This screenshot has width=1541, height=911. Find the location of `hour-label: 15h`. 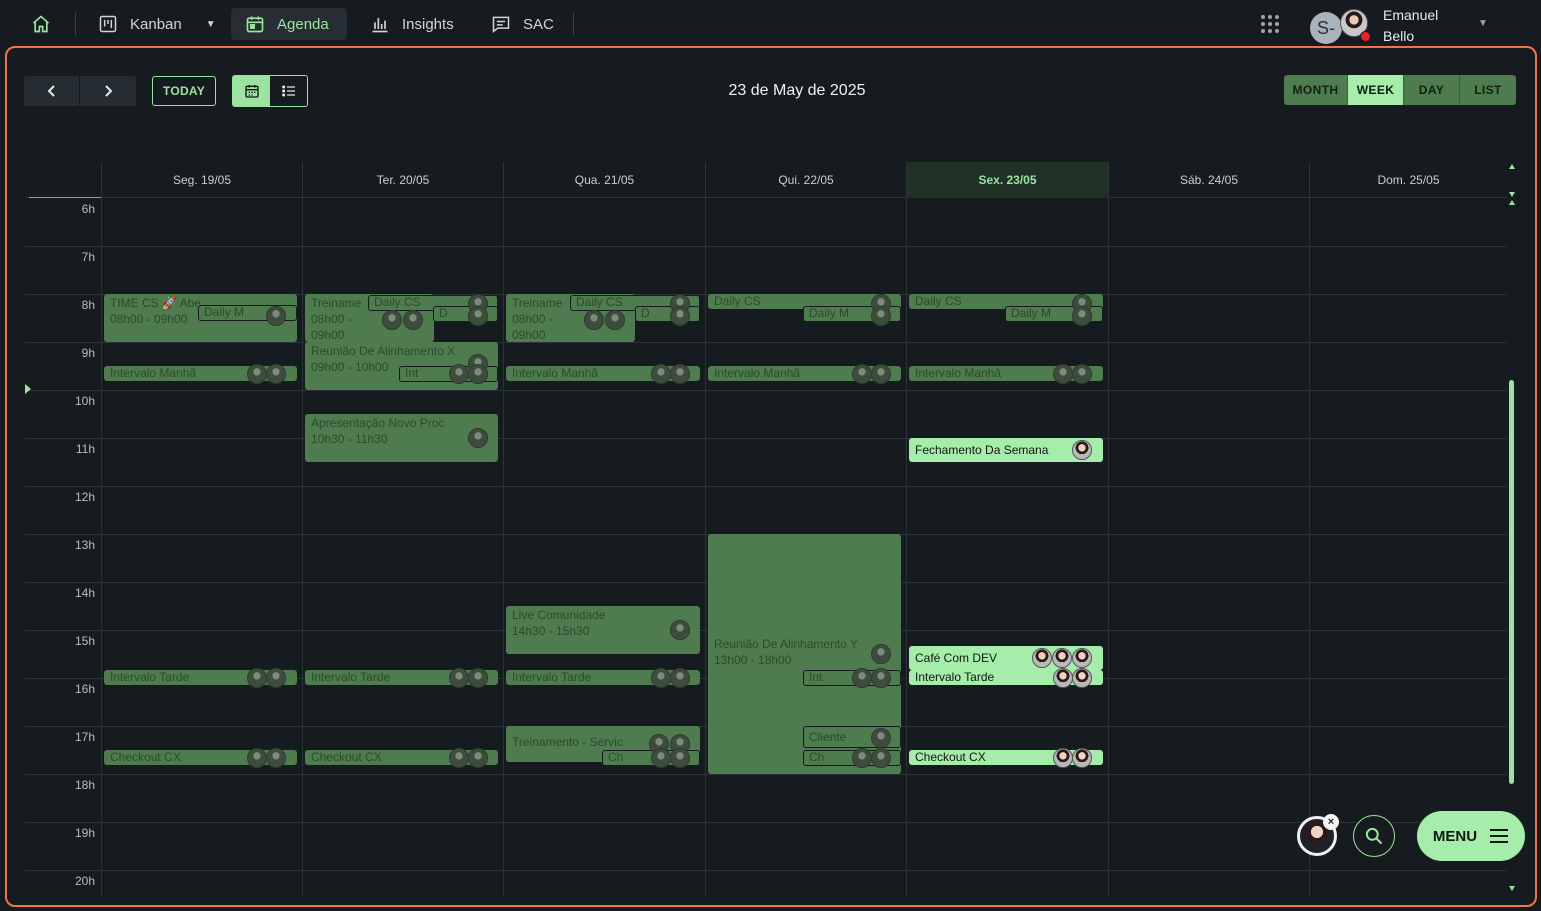

hour-label: 15h is located at coordinates (84, 641).